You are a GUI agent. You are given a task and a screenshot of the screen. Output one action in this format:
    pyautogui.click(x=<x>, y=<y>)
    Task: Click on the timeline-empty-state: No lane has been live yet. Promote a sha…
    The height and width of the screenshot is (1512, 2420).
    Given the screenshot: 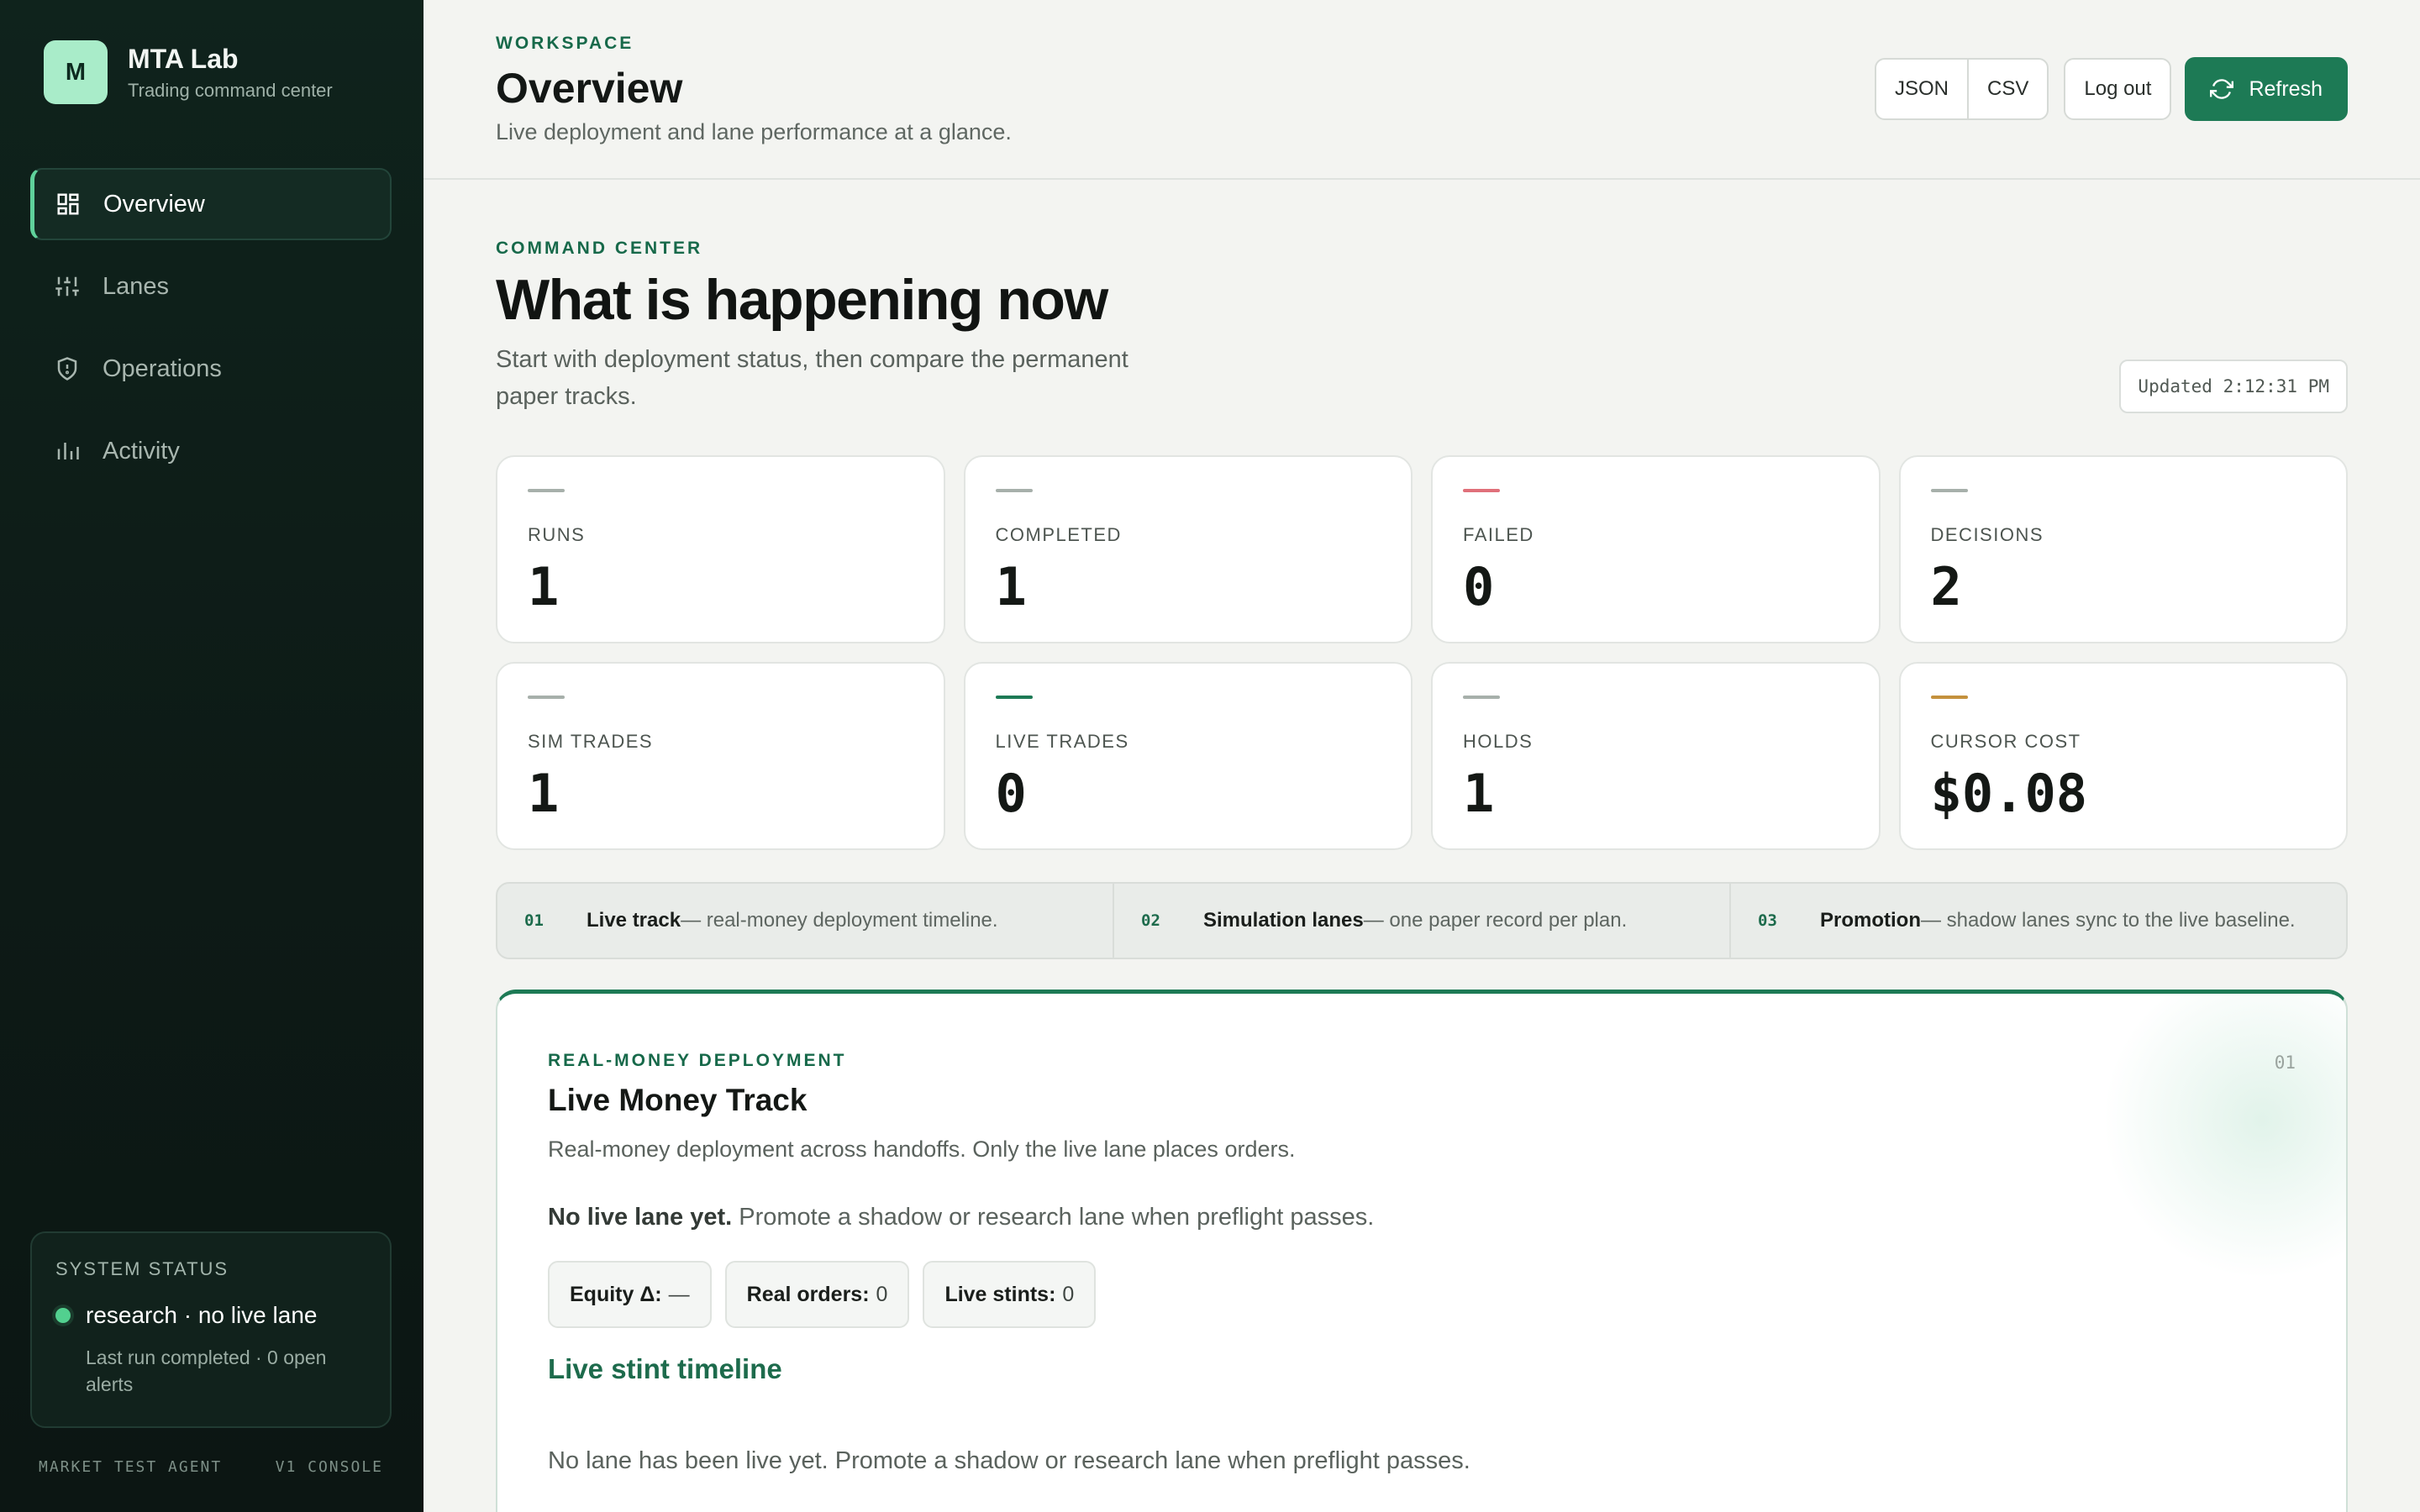 What is the action you would take?
    pyautogui.click(x=1009, y=1460)
    